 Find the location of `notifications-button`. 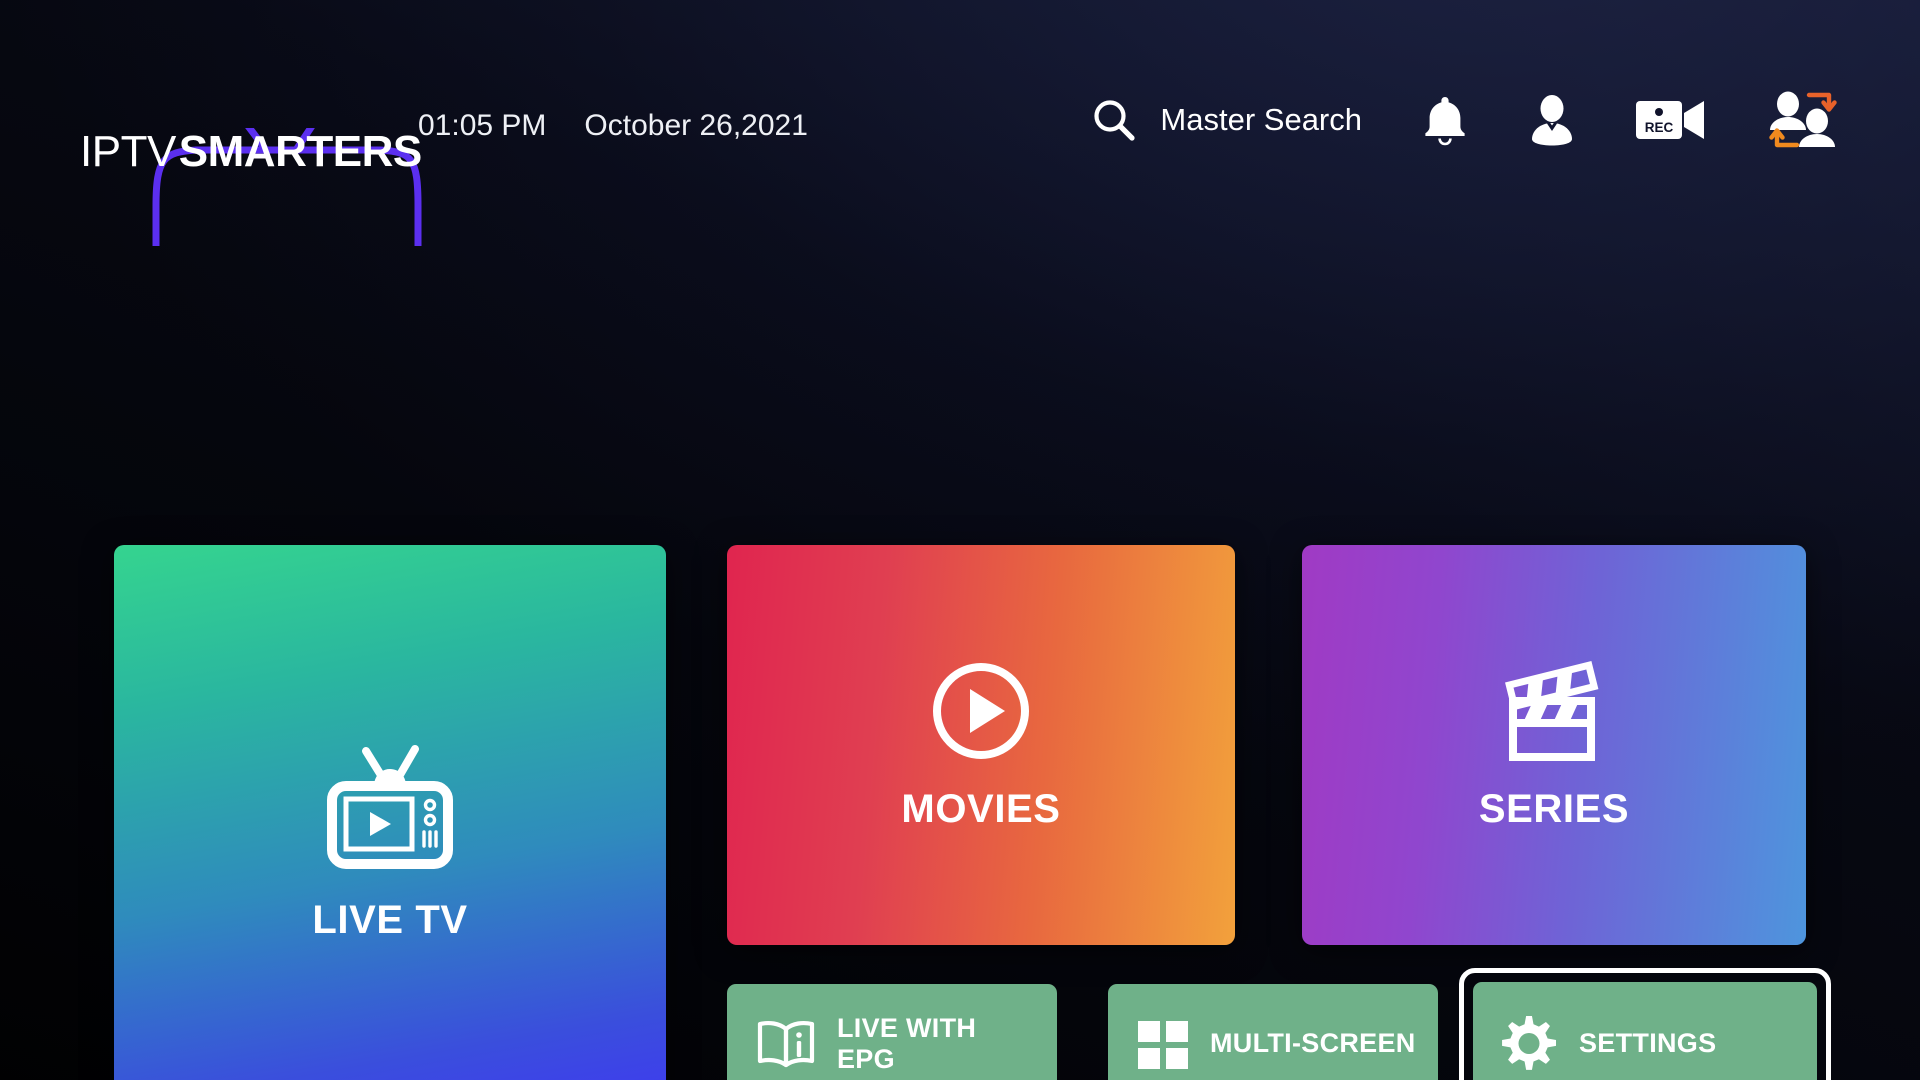

notifications-button is located at coordinates (1445, 120).